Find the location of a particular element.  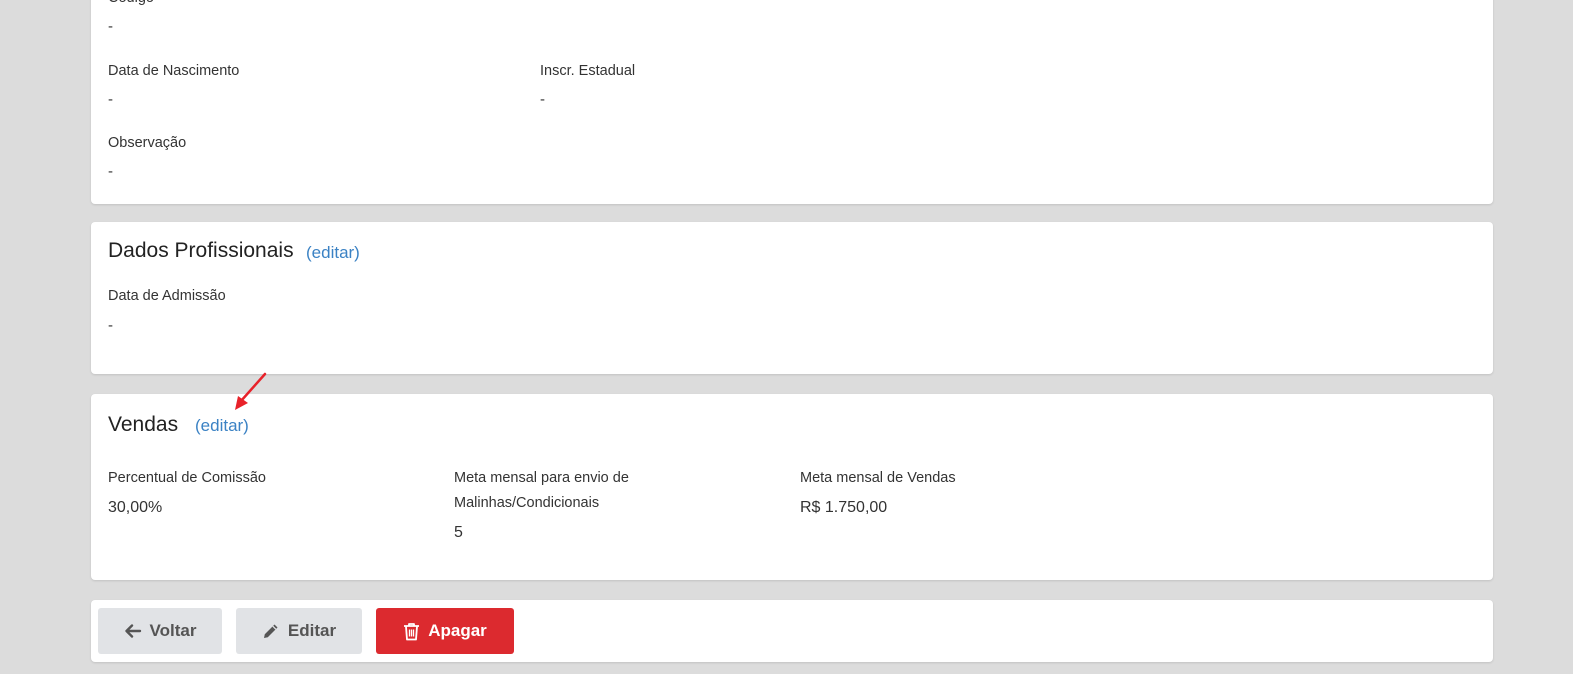

meta-vendas-value: R$ 1.750,00 is located at coordinates (844, 507).